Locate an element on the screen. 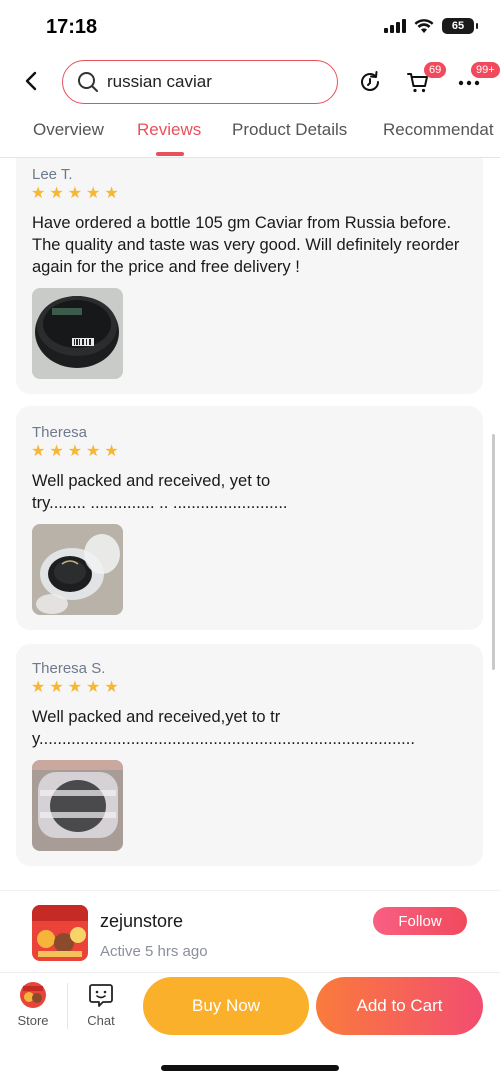  store-active-status: Active 5 hrs ago is located at coordinates (154, 951).